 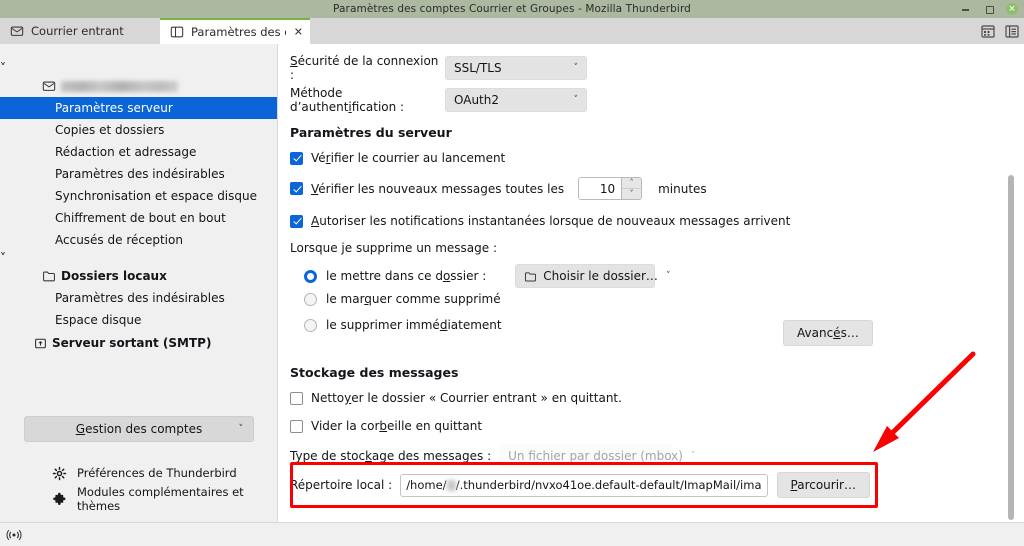 What do you see at coordinates (966, 9) in the screenshot?
I see `minimize-button` at bounding box center [966, 9].